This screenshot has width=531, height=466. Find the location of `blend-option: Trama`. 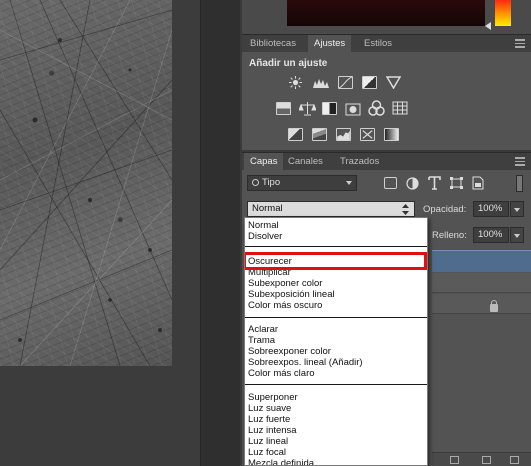

blend-option: Trama is located at coordinates (261, 340).